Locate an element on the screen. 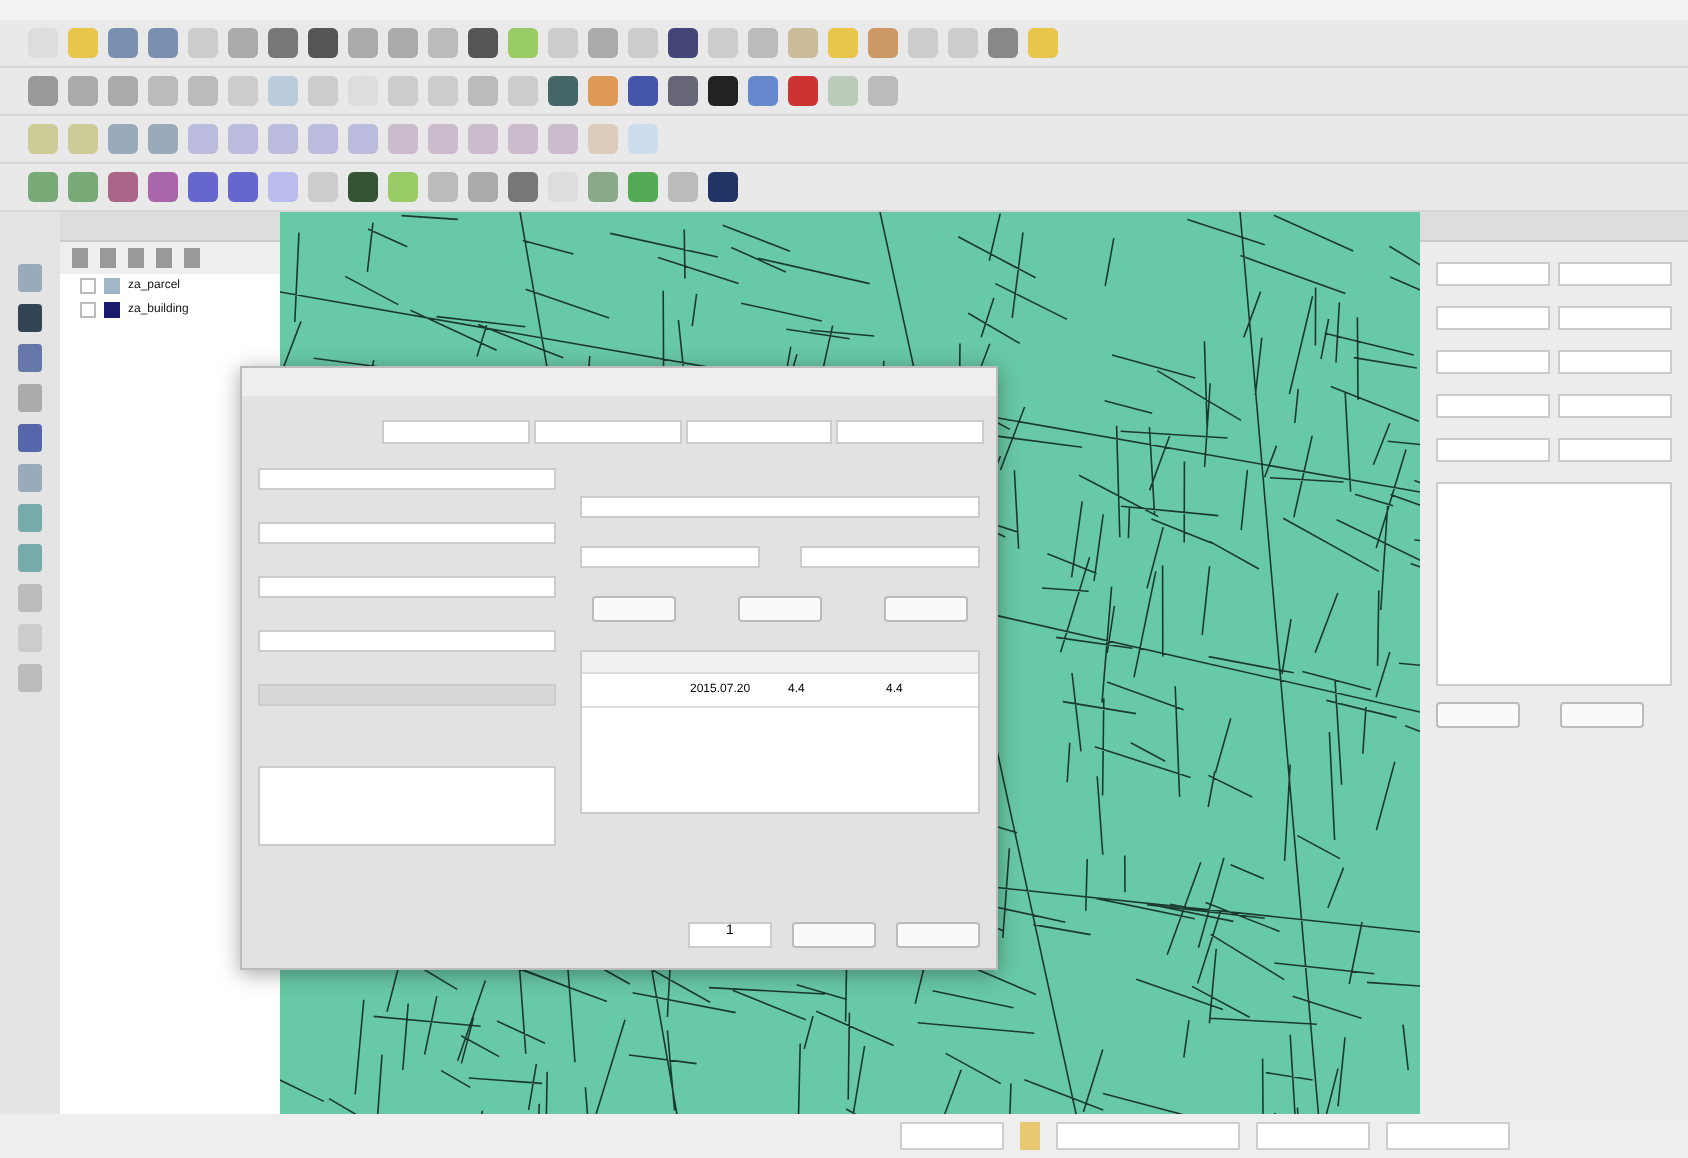 The height and width of the screenshot is (1158, 1688). coordinate-field is located at coordinates (1148, 1136).